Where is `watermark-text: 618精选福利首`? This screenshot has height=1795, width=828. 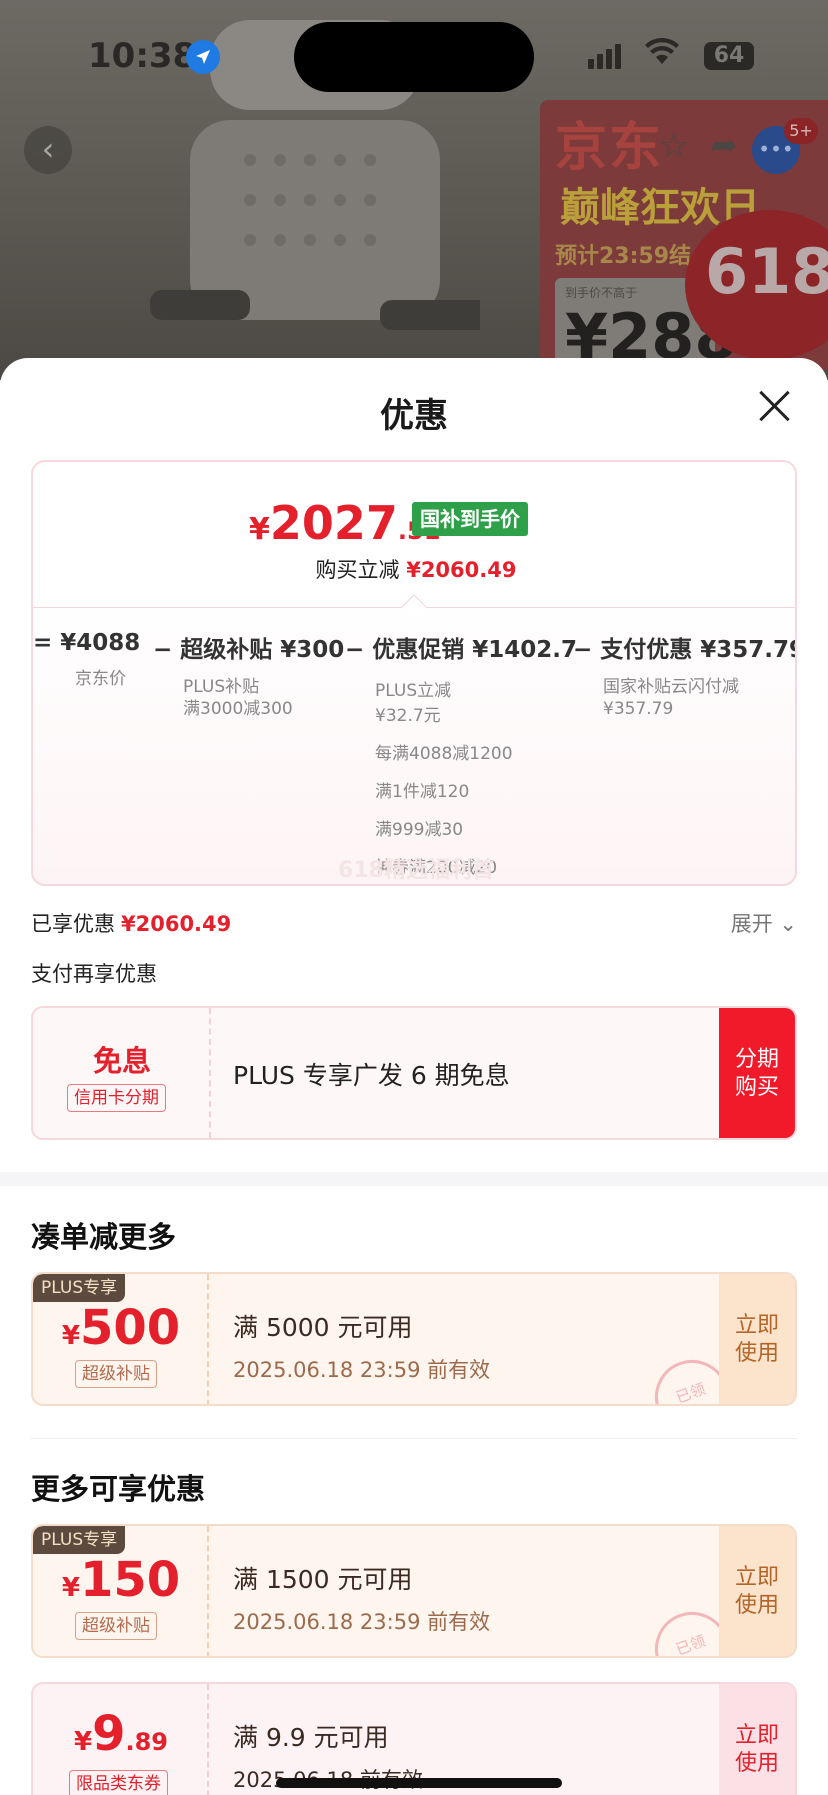
watermark-text: 618精选福利首 is located at coordinates (416, 870).